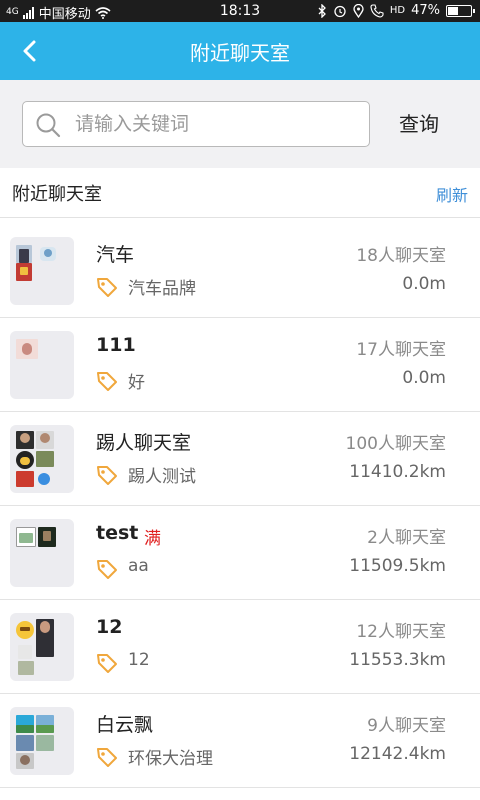 This screenshot has width=480, height=800. I want to click on room-member-count: 12人聊天室, so click(401, 632).